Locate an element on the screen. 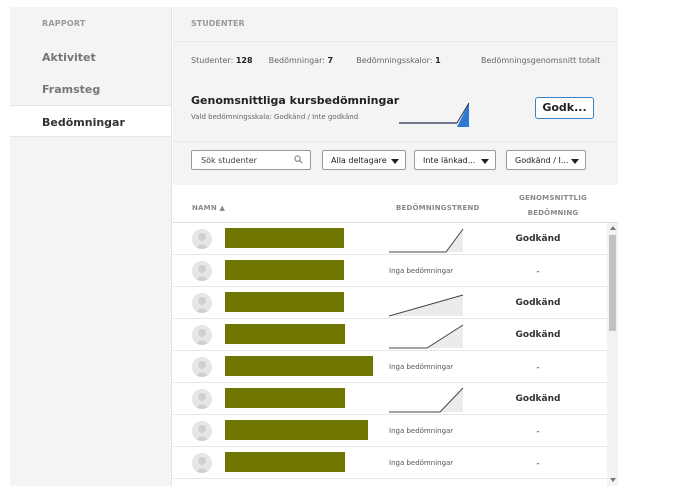 This screenshot has width=694, height=486. column-name-header: NAMN ▲ is located at coordinates (208, 208).